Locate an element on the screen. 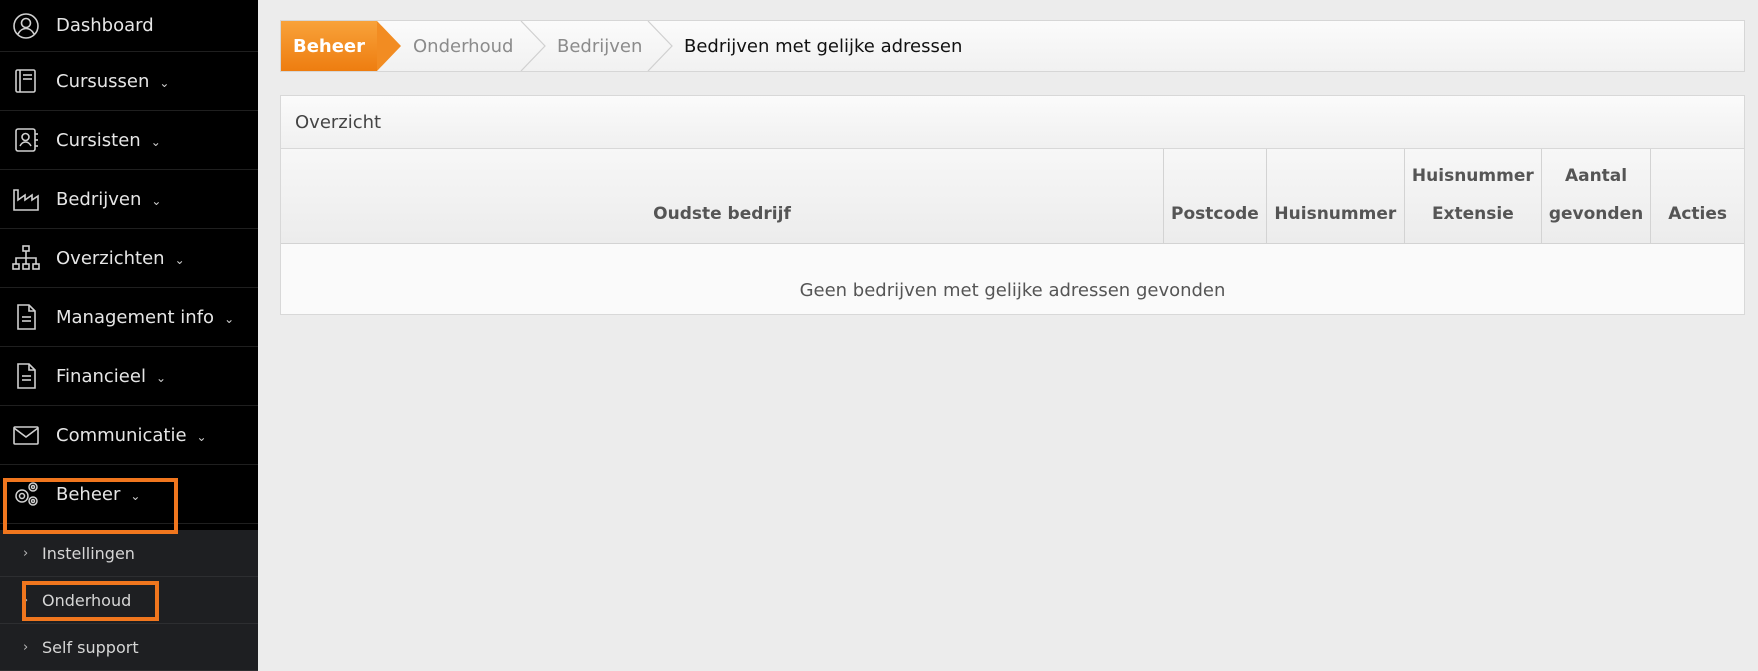 The width and height of the screenshot is (1758, 671). submenu-item-self-support: › Self support is located at coordinates (129, 647).